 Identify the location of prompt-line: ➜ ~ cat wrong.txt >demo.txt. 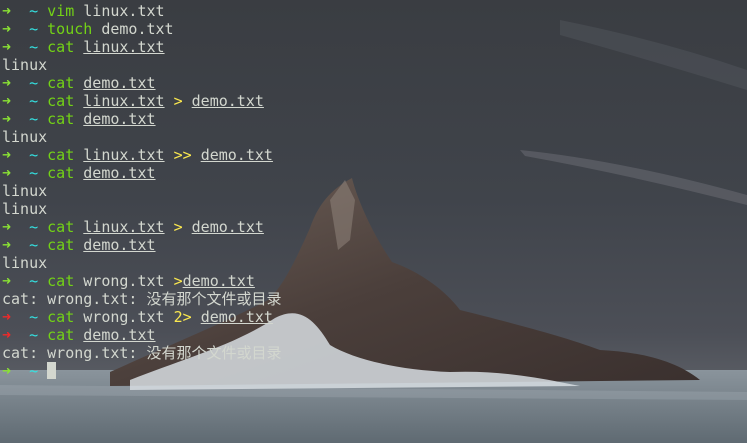
(374, 281).